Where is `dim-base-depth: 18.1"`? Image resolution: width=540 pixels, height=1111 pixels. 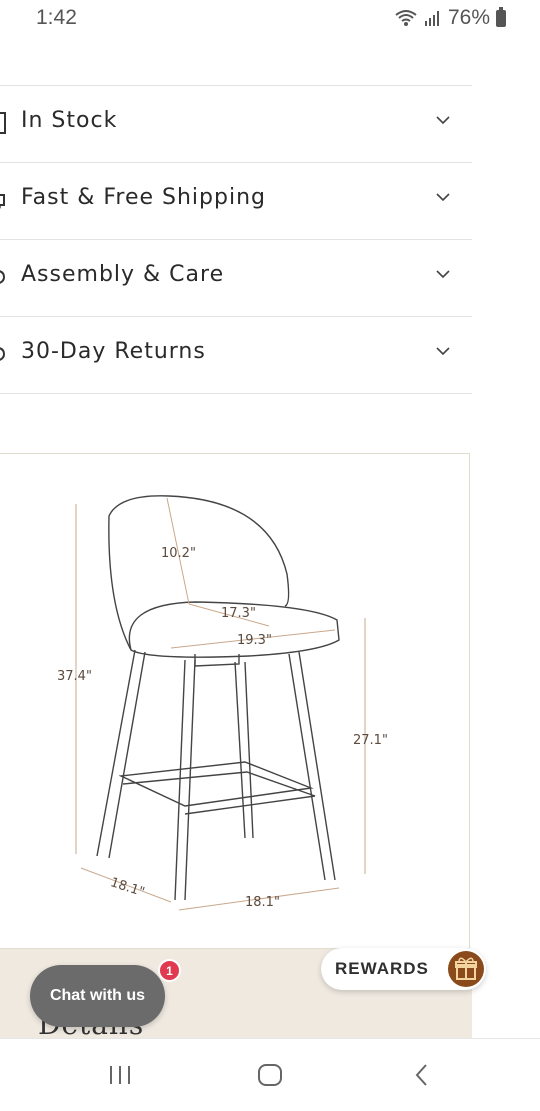
dim-base-depth: 18.1" is located at coordinates (127, 887).